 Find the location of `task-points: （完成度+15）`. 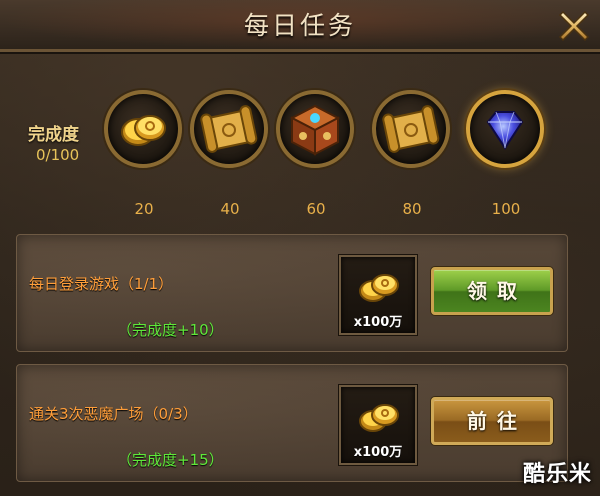

task-points: （完成度+15） is located at coordinates (170, 460).